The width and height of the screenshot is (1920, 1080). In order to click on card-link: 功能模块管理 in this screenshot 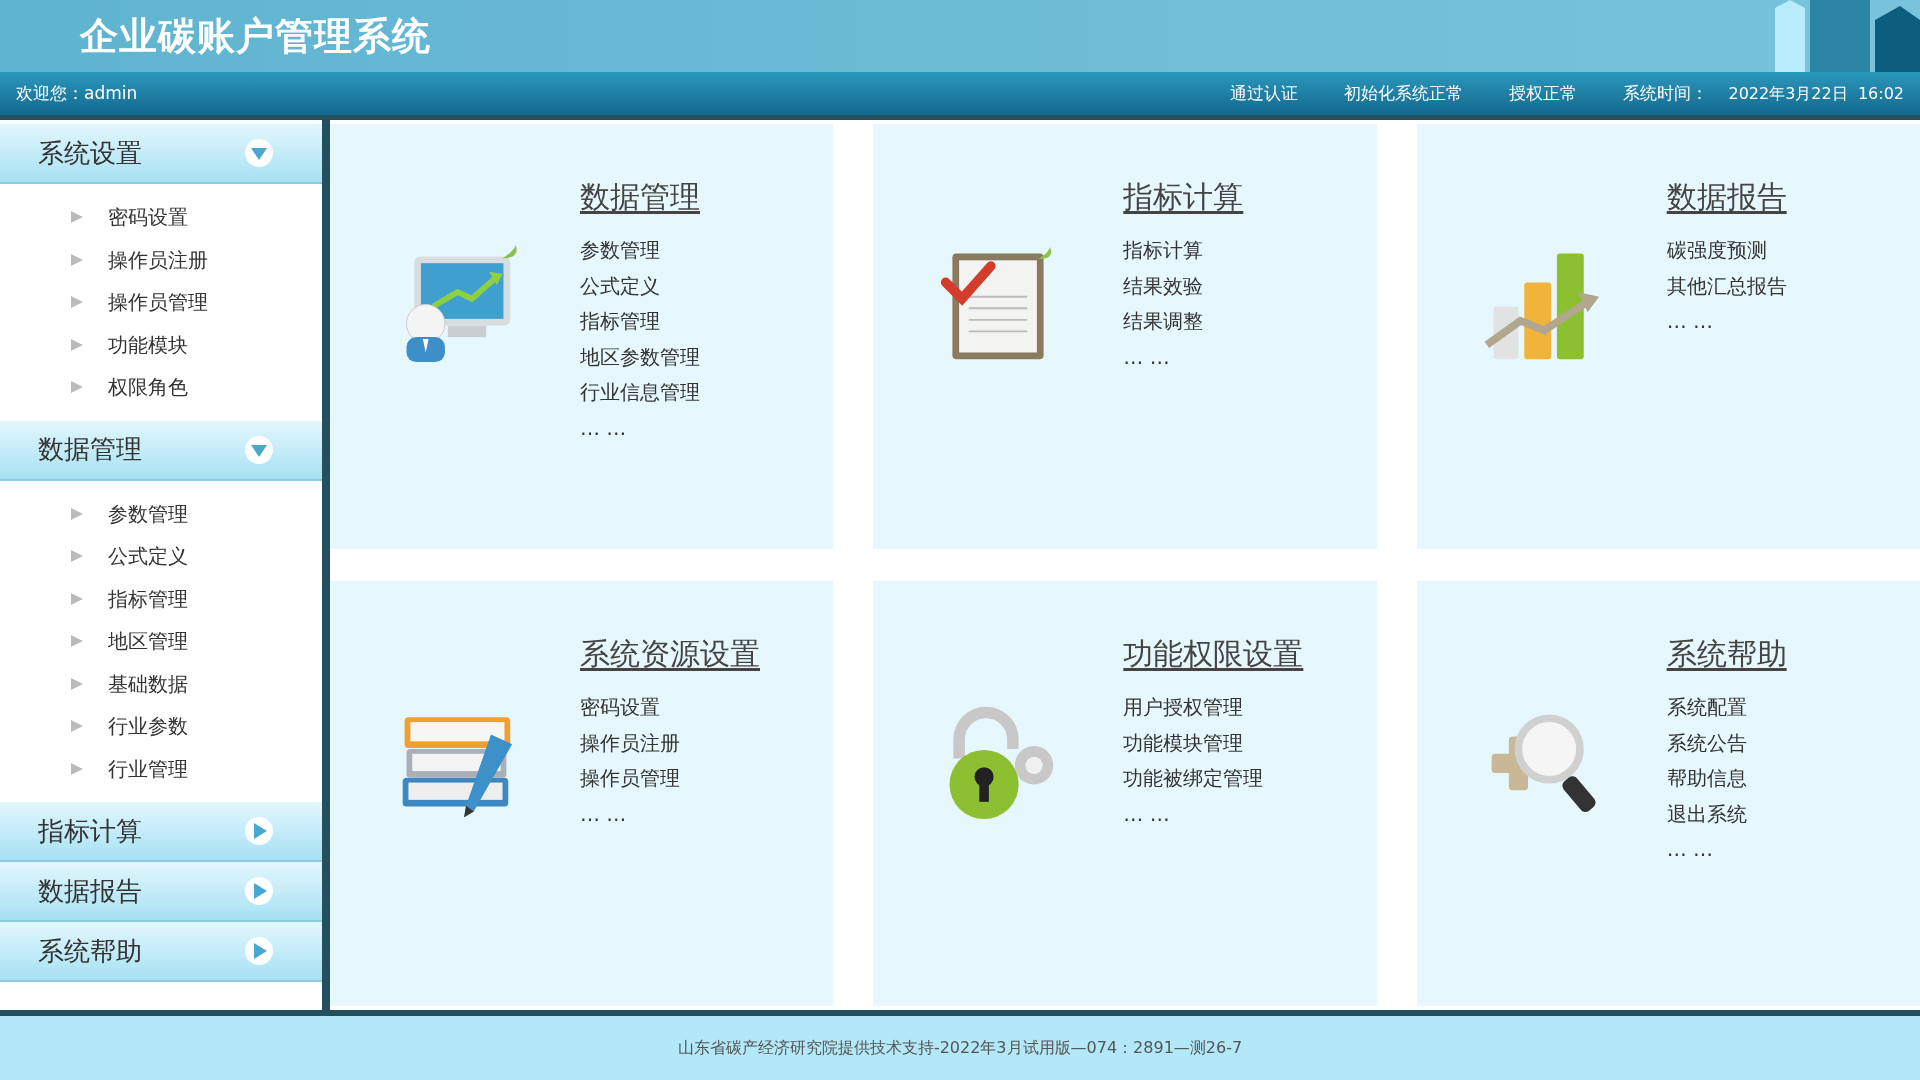, I will do `click(1183, 743)`.